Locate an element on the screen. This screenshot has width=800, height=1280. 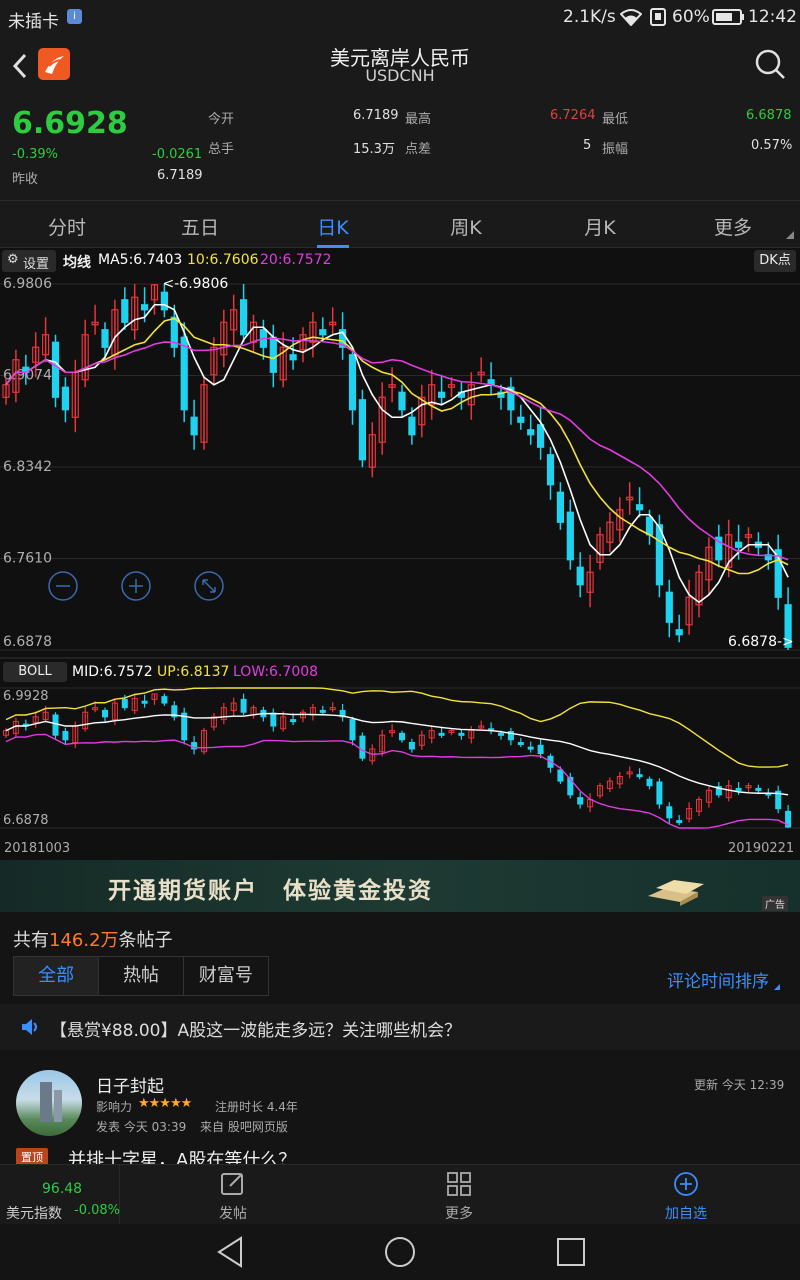
add-label: 加自选 is located at coordinates (686, 1214).